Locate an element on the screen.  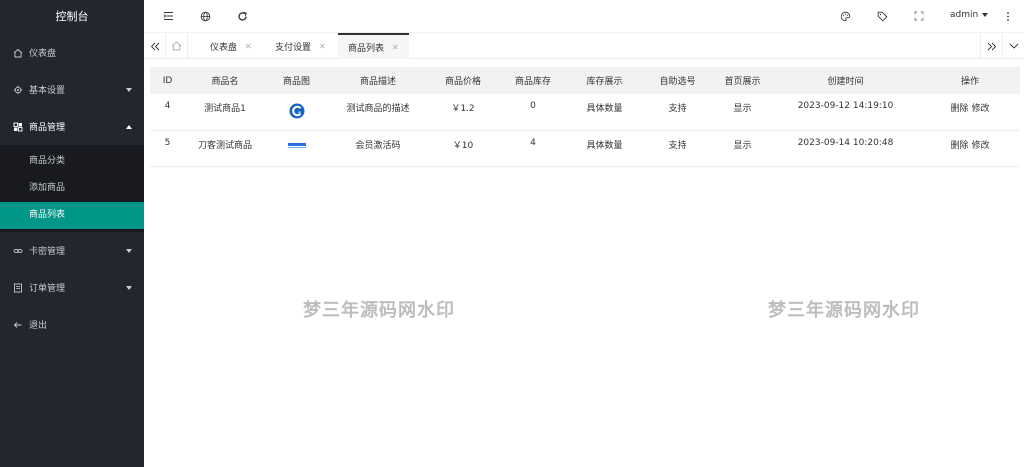
cell-id: 4 is located at coordinates (167, 112).